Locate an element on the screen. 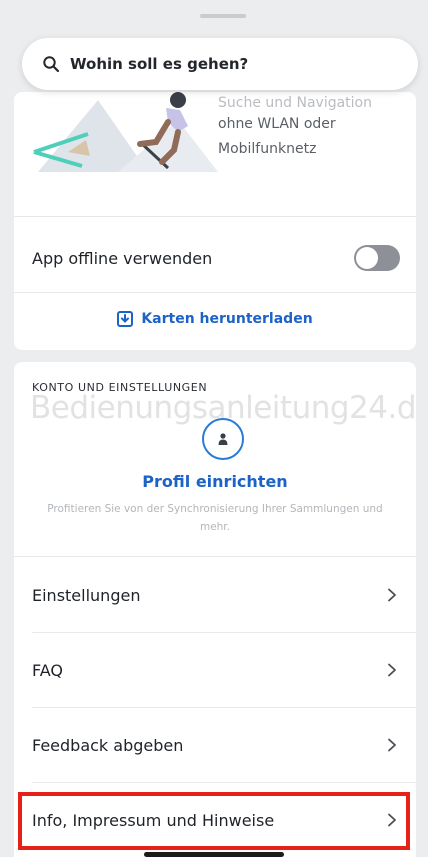 This screenshot has height=857, width=428. search-bar: Wohin soll es gehen? is located at coordinates (220, 64).